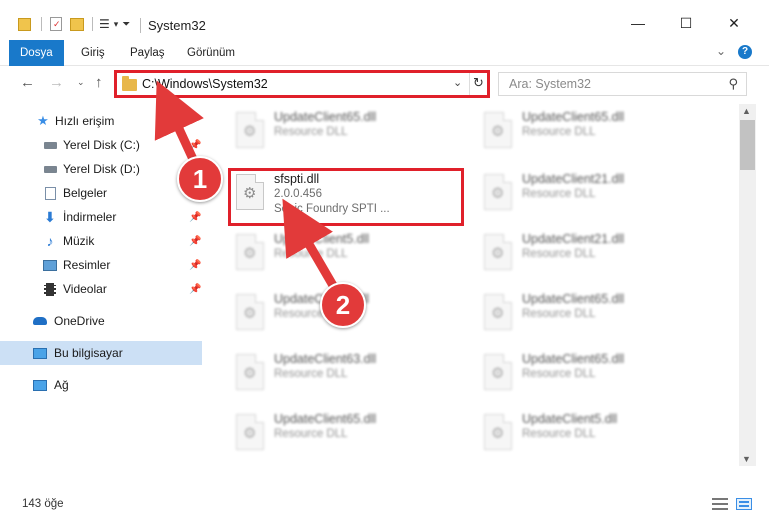  Describe the element at coordinates (116, 24) in the screenshot. I see `qa-dropdown-icon: ▾` at that location.